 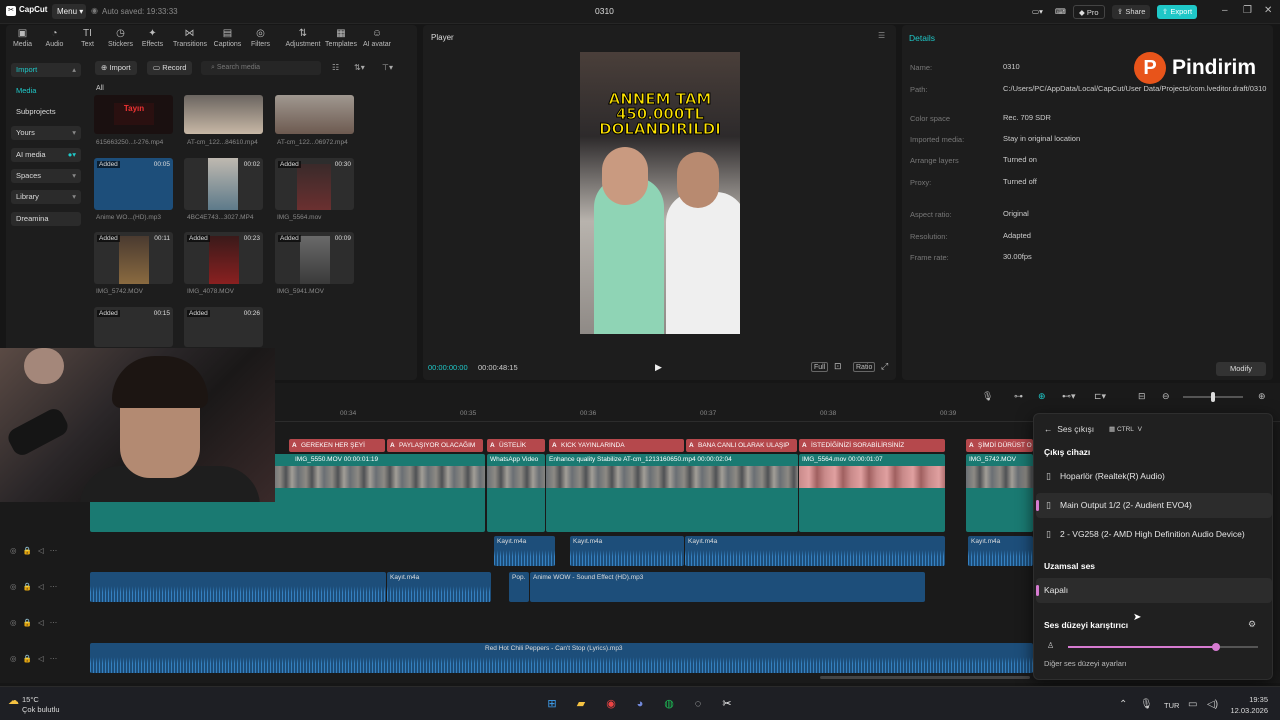 I want to click on tool-transitions: ⋈ Transitions, so click(x=190, y=38).